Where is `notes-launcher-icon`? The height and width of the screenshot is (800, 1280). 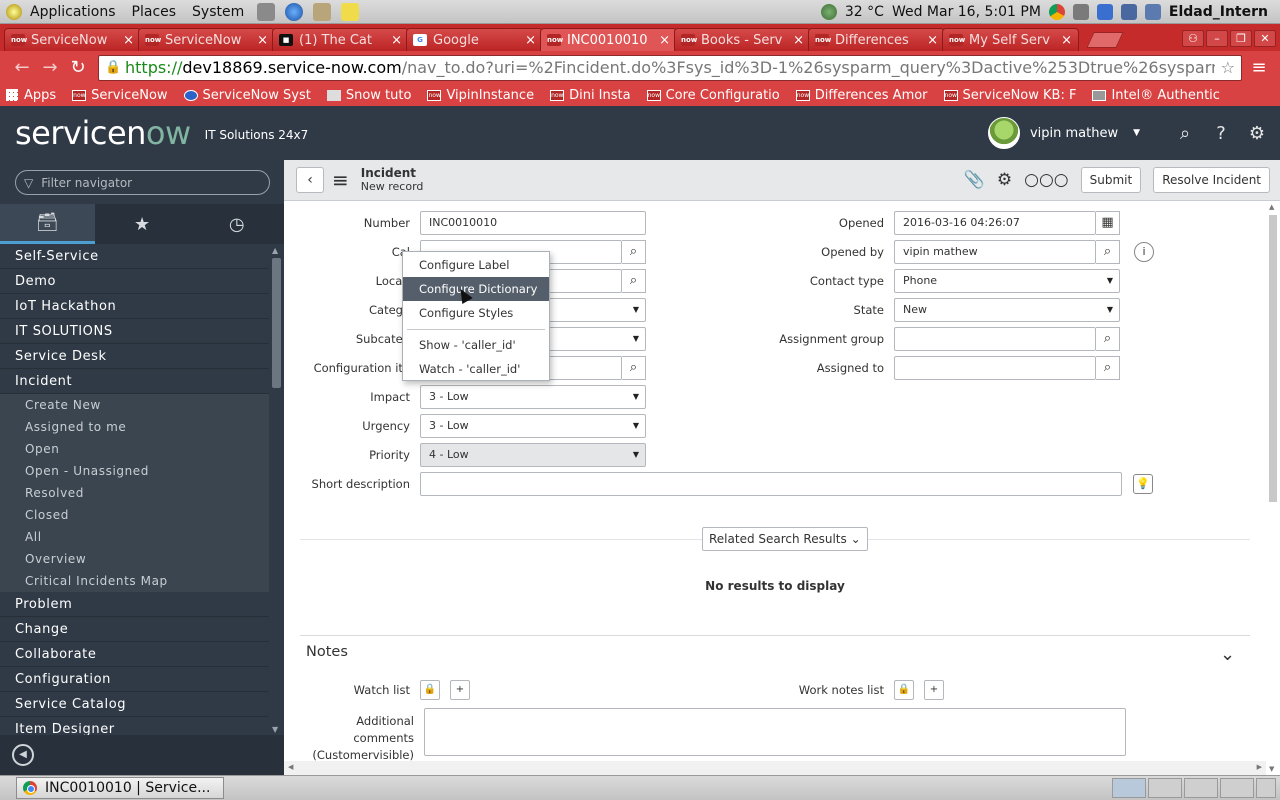 notes-launcher-icon is located at coordinates (350, 11).